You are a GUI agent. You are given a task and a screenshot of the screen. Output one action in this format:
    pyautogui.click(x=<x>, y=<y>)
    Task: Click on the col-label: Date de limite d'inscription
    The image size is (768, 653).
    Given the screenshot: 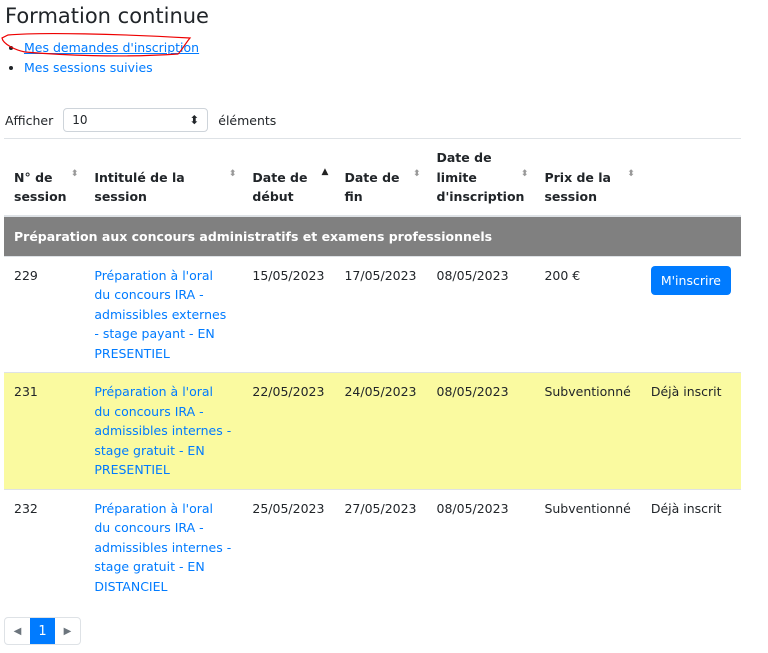 What is the action you would take?
    pyautogui.click(x=480, y=177)
    